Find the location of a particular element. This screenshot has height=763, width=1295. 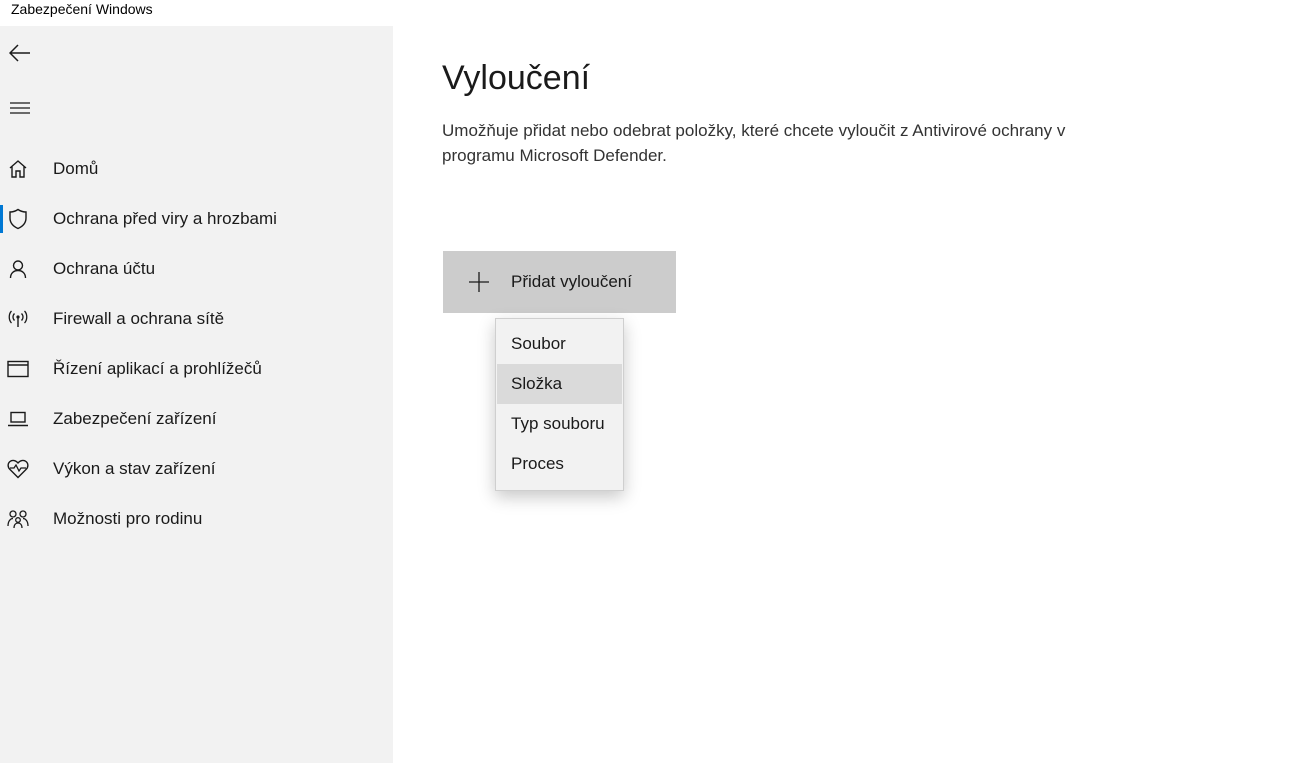

app-window-icon is located at coordinates (18, 369).